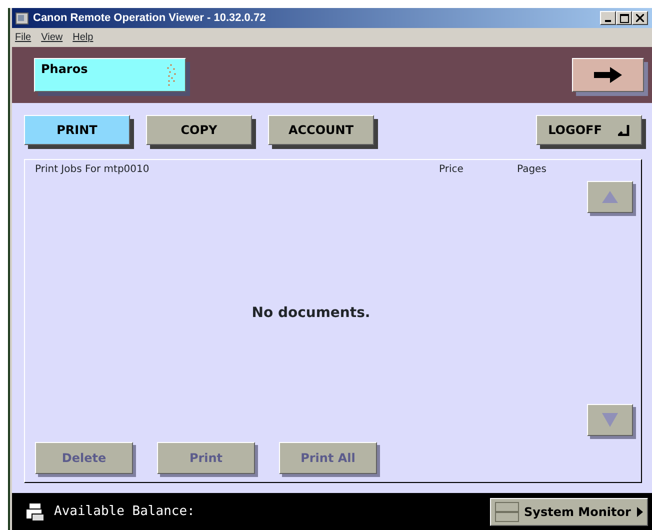 Image resolution: width=652 pixels, height=530 pixels. I want to click on list-title: Print Jobs For mtp0010, so click(92, 169).